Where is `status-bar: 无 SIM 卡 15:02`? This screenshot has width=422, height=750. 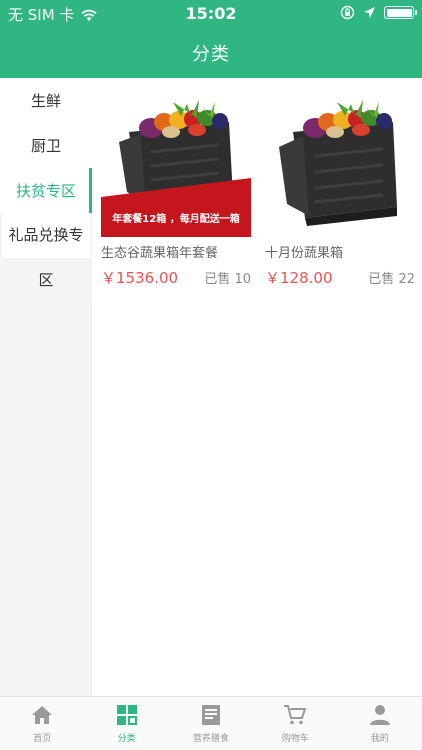
status-bar: 无 SIM 卡 15:02 is located at coordinates (211, 14).